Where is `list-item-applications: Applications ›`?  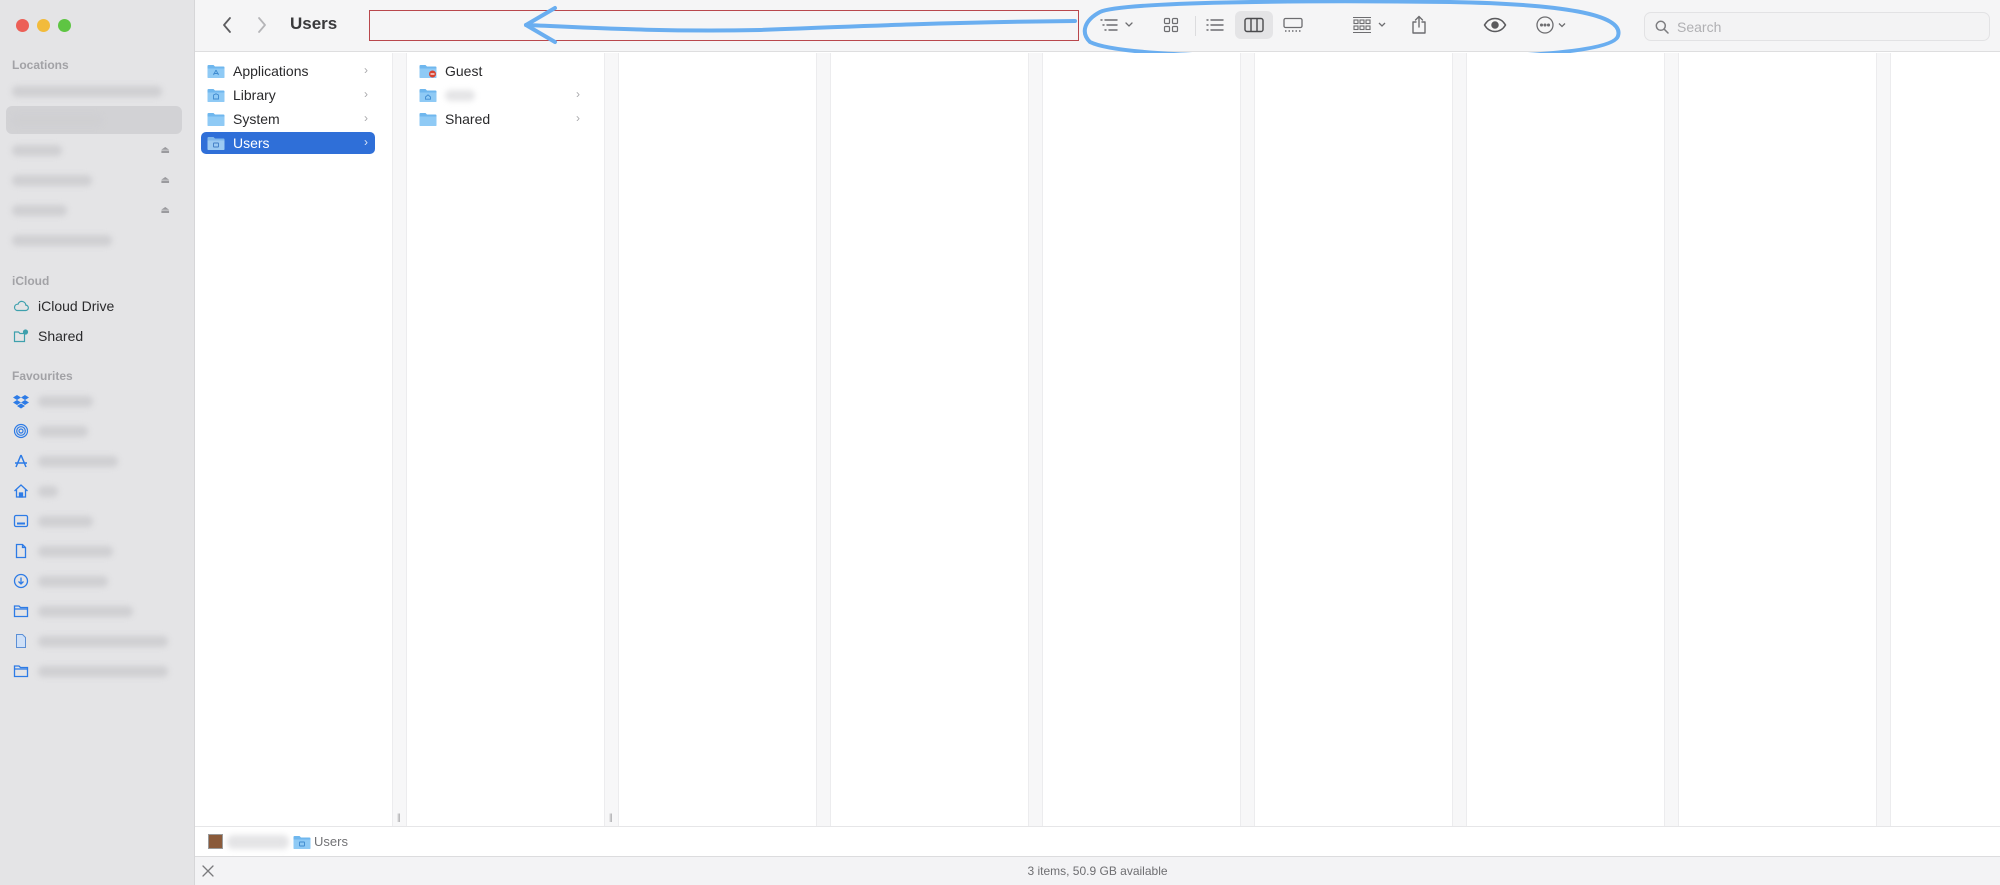
list-item-applications: Applications › is located at coordinates (288, 71).